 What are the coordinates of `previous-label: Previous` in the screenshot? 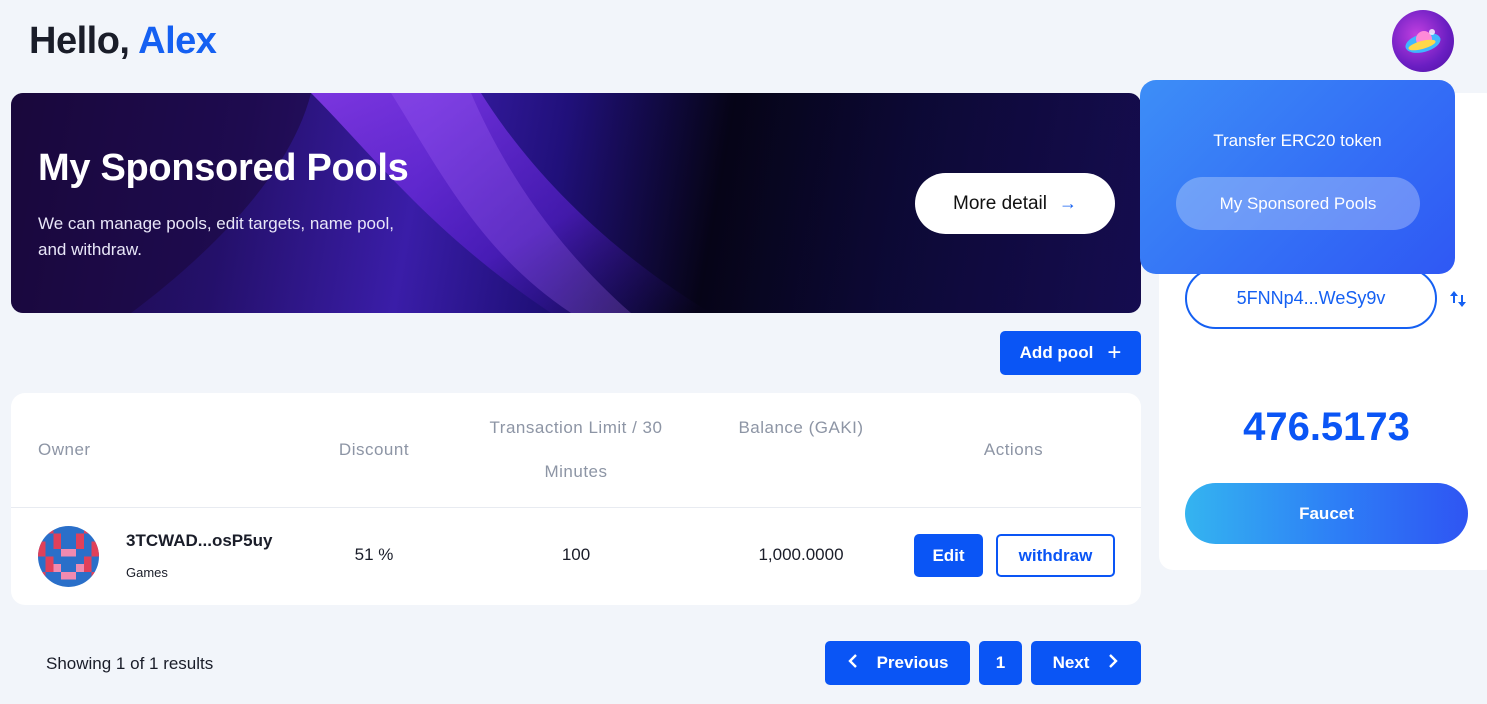 It's located at (912, 662).